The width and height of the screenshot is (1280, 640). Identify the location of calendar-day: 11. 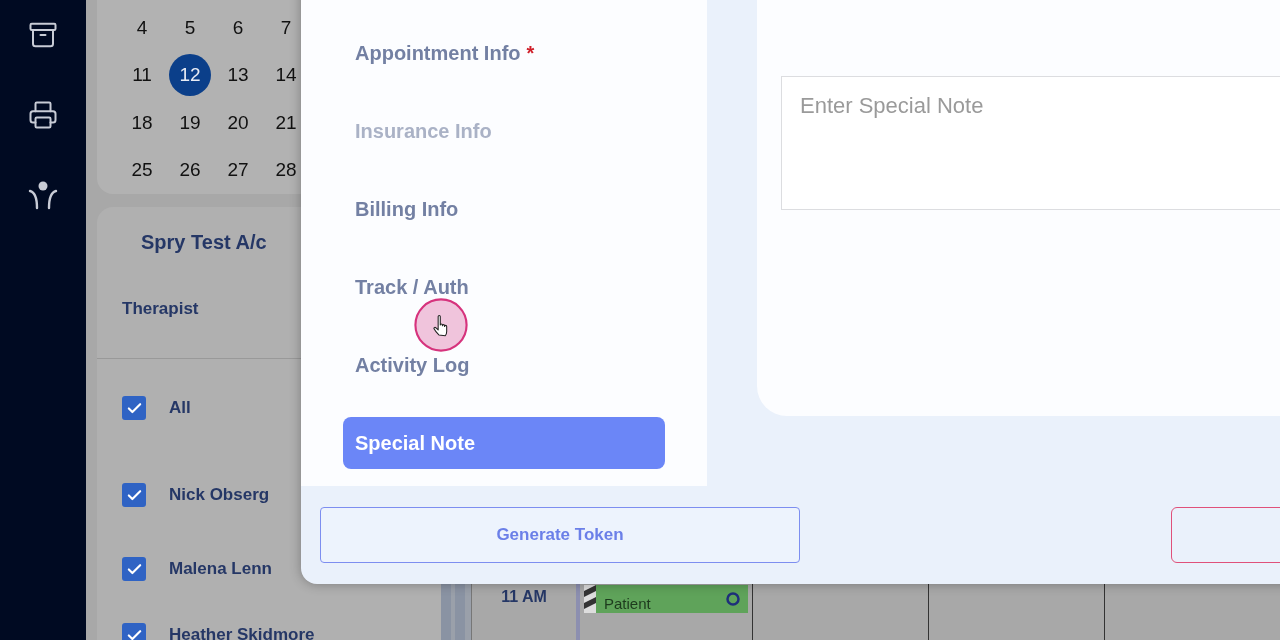
(142, 75).